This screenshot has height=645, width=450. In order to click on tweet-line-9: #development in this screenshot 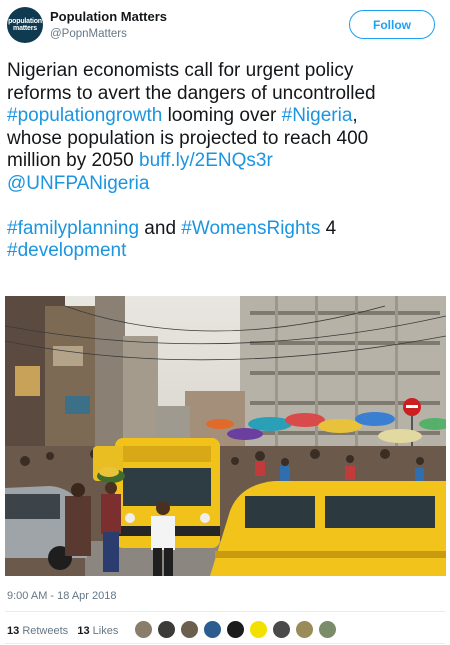, I will do `click(226, 251)`.